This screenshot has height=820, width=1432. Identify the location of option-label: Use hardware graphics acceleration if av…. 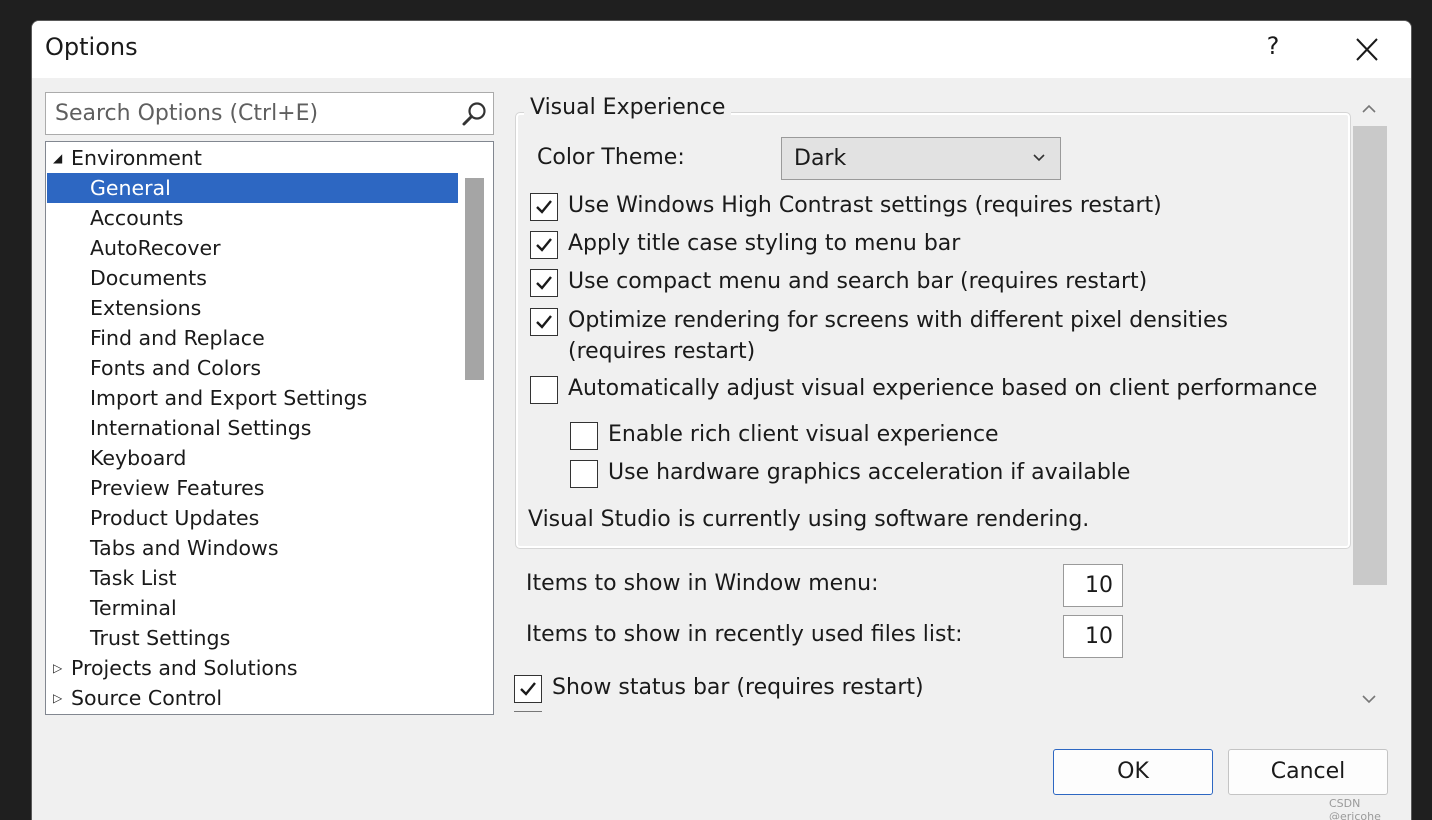
(869, 472).